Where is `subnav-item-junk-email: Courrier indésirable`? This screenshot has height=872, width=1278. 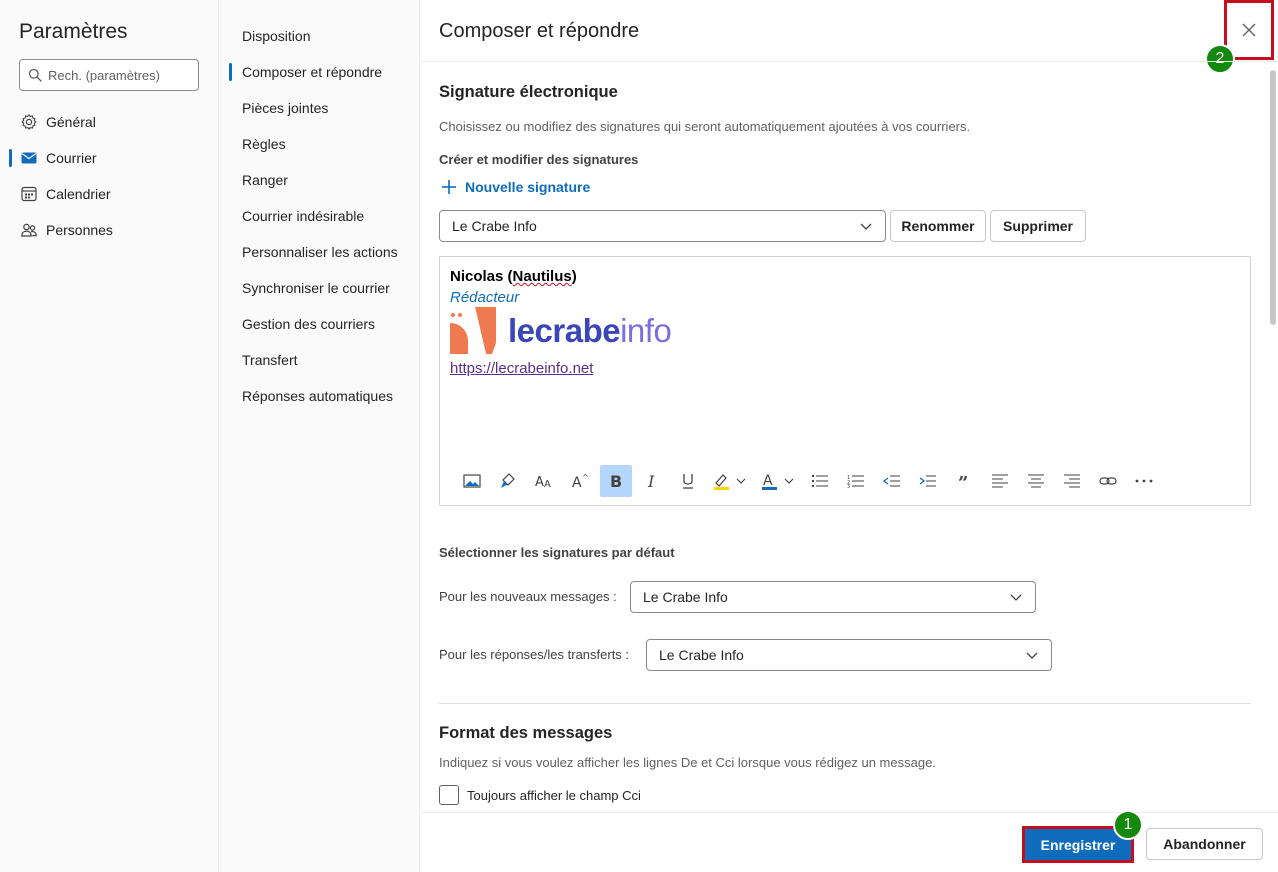 subnav-item-junk-email: Courrier indésirable is located at coordinates (319, 216).